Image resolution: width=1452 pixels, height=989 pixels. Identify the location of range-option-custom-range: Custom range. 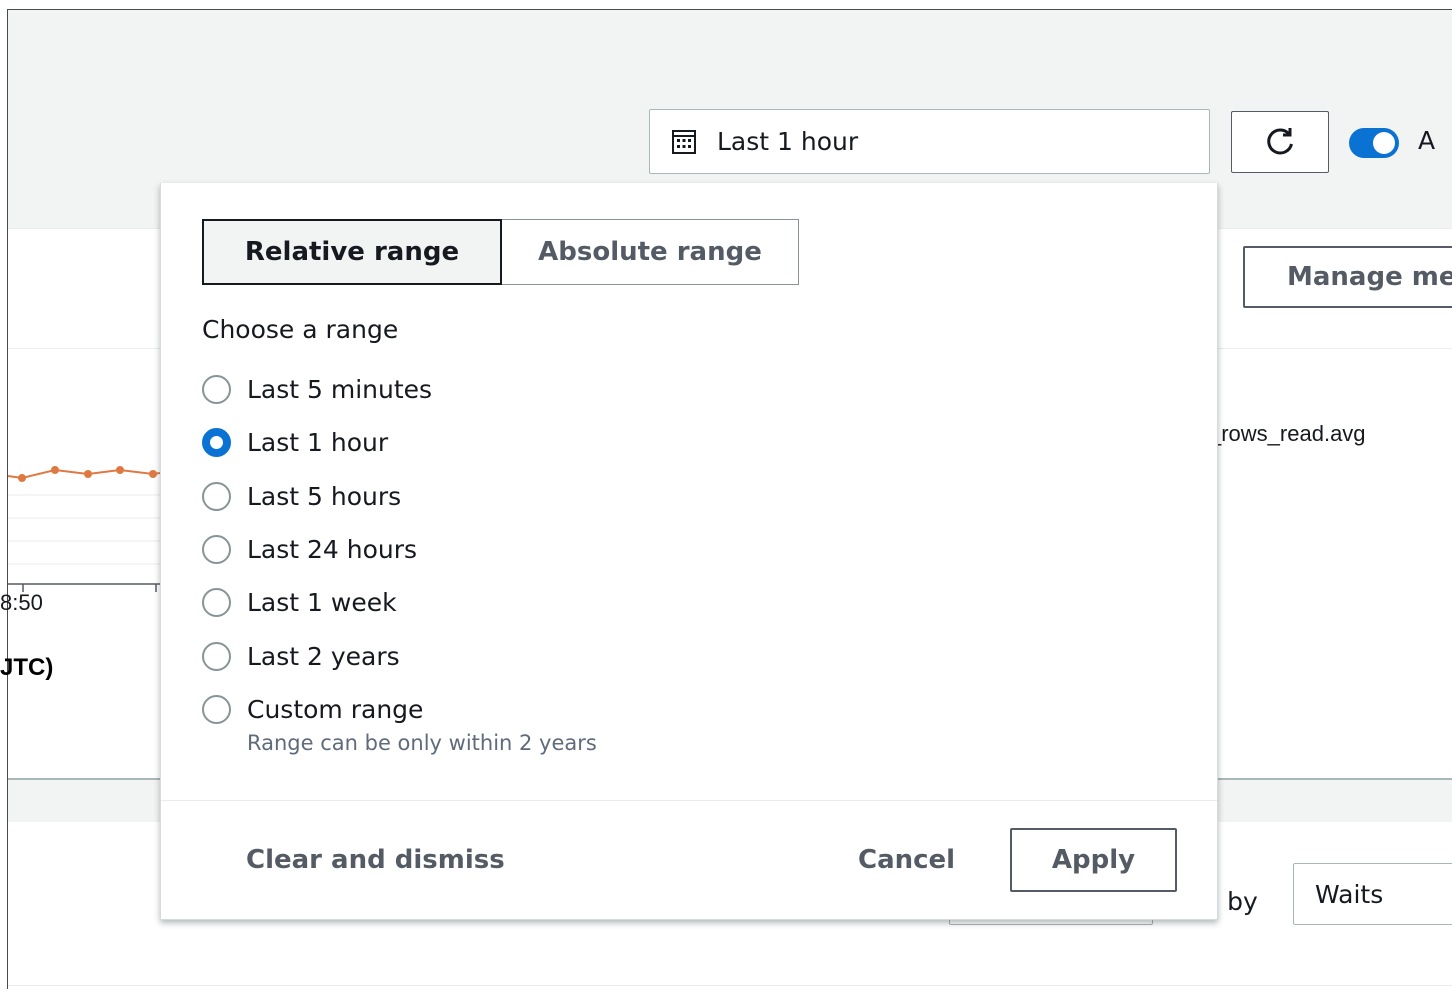
(317, 709).